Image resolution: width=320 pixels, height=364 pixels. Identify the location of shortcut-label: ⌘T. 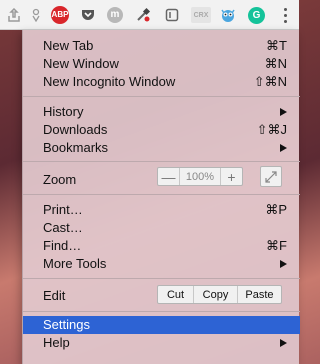
(276, 45).